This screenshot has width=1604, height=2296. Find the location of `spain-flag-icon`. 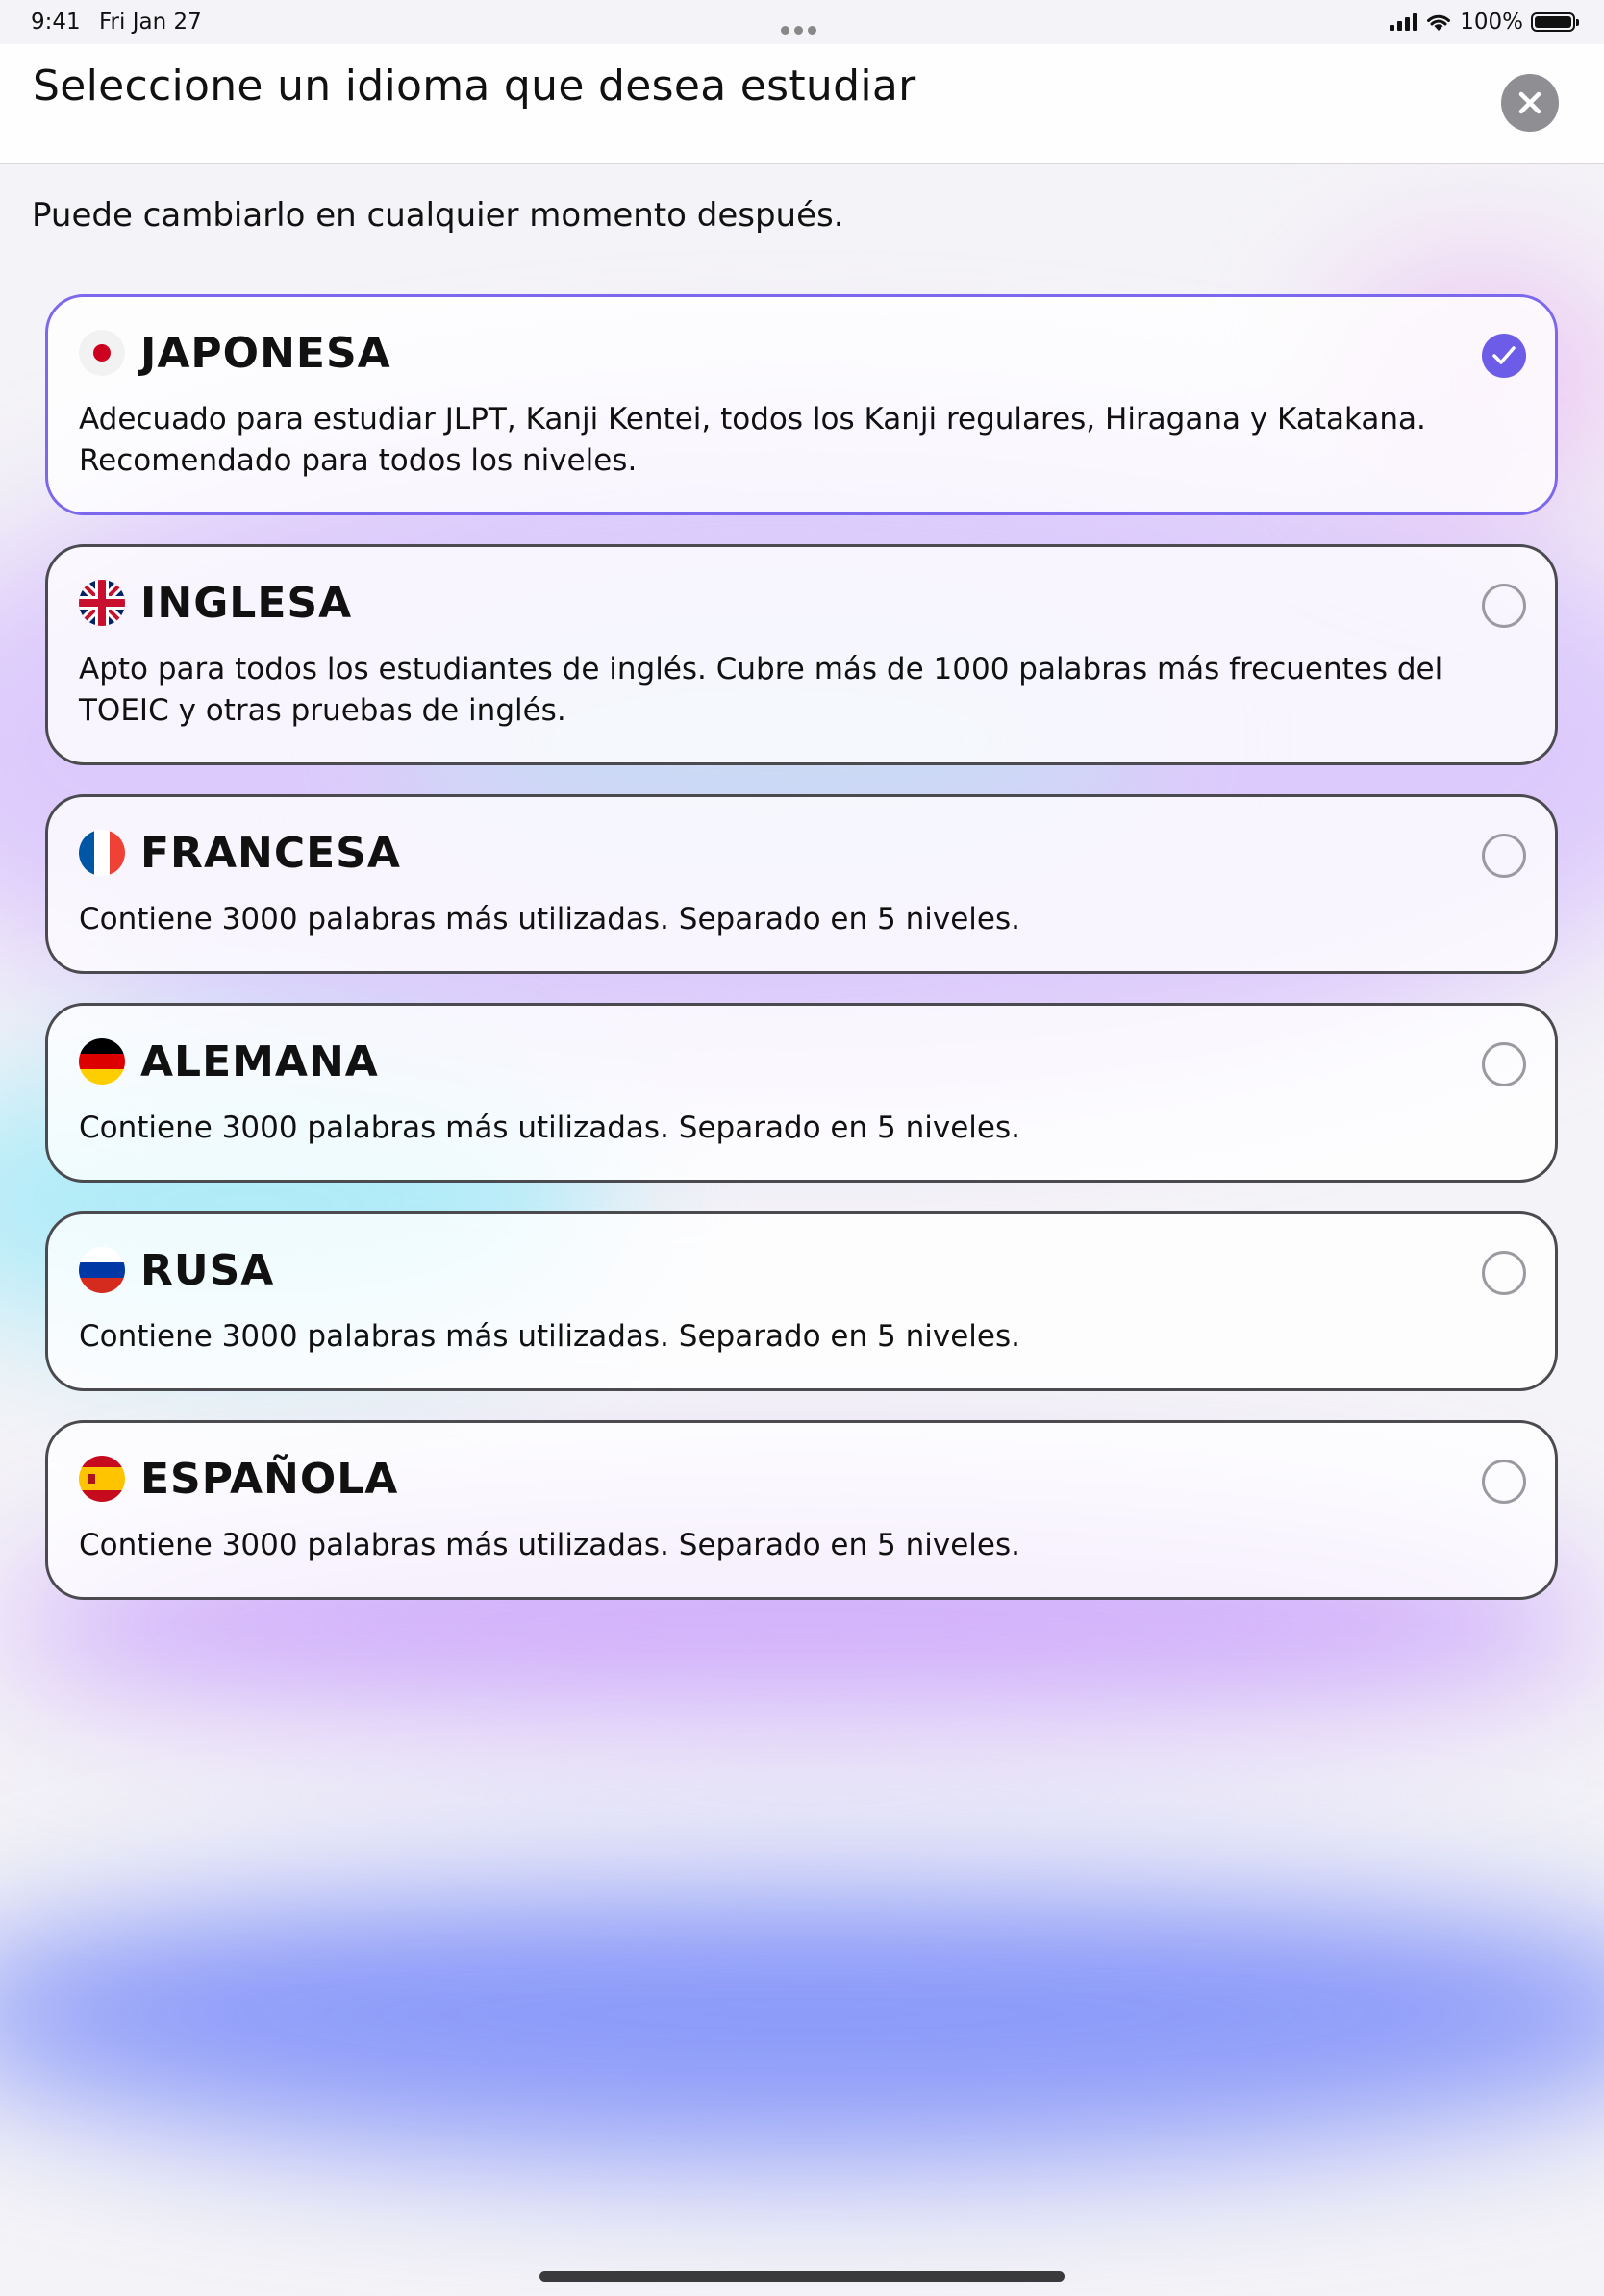

spain-flag-icon is located at coordinates (102, 1479).